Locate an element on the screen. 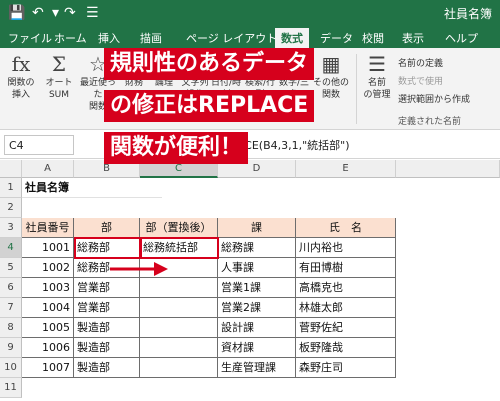 The width and height of the screenshot is (500, 401). table-cell: 生産管理課 is located at coordinates (257, 368).